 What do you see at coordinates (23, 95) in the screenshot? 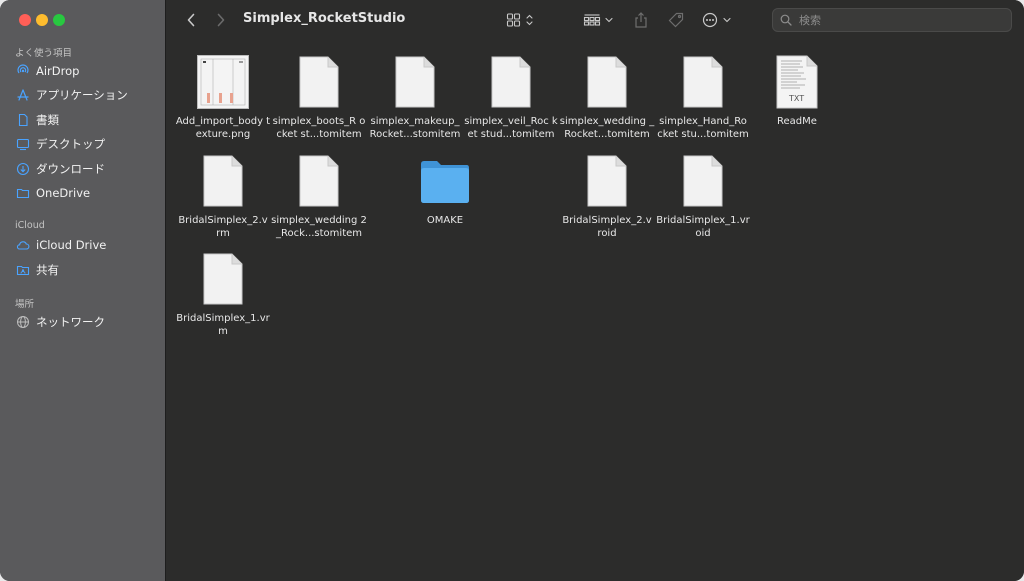
I see `applications-icon` at bounding box center [23, 95].